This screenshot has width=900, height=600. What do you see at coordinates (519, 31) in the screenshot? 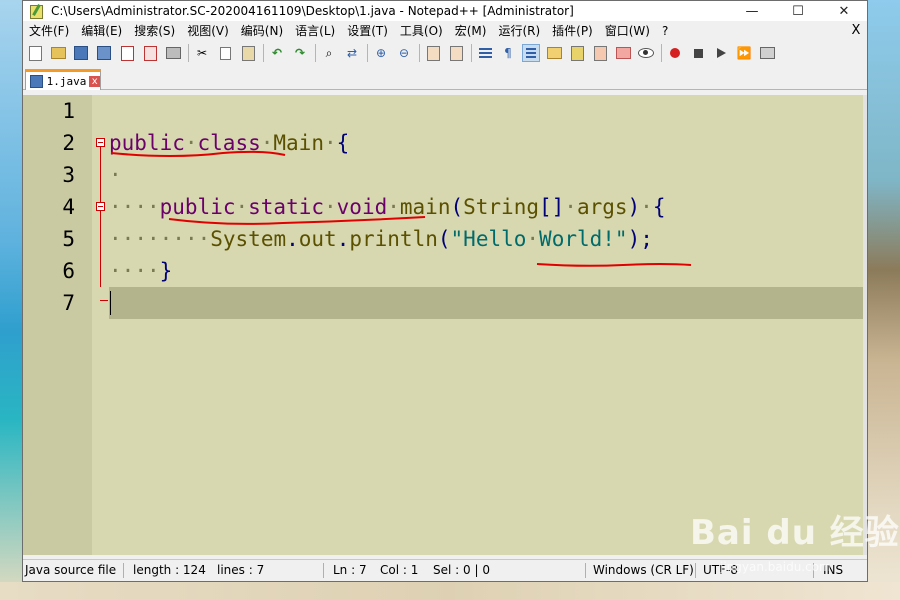
I see `menu-run: 运行(R)` at bounding box center [519, 31].